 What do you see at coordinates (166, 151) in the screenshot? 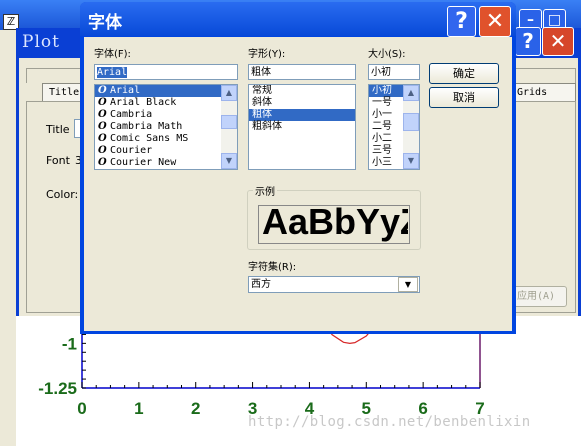
I see `font-name-item: O Courier` at bounding box center [166, 151].